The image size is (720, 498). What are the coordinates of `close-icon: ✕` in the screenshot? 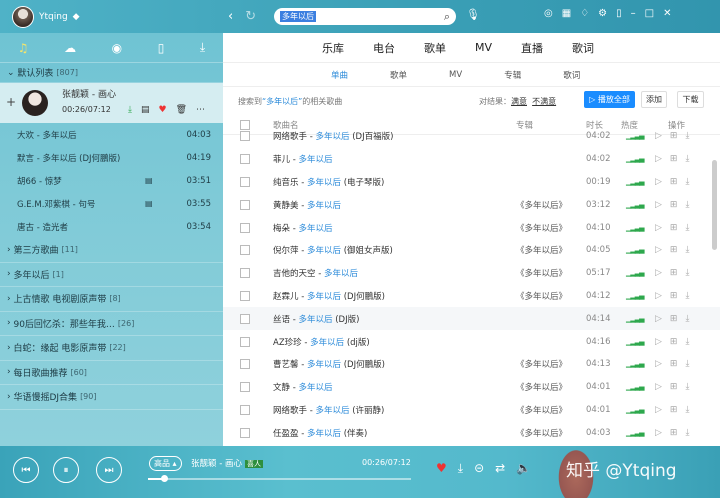 It's located at (667, 13).